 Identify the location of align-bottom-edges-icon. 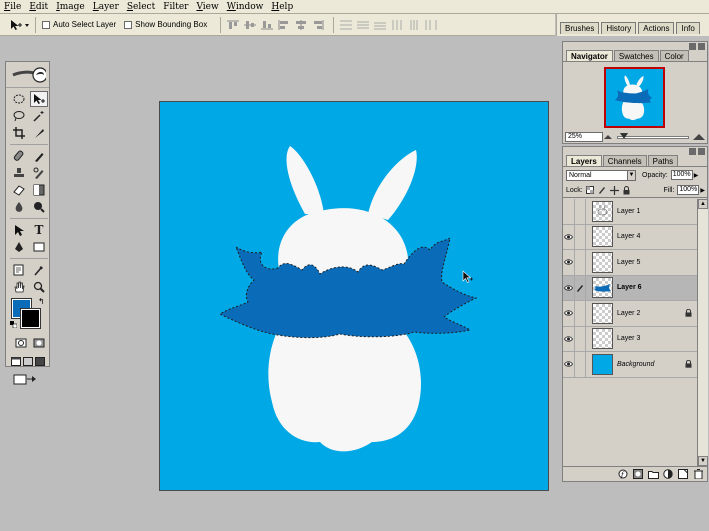
(267, 25).